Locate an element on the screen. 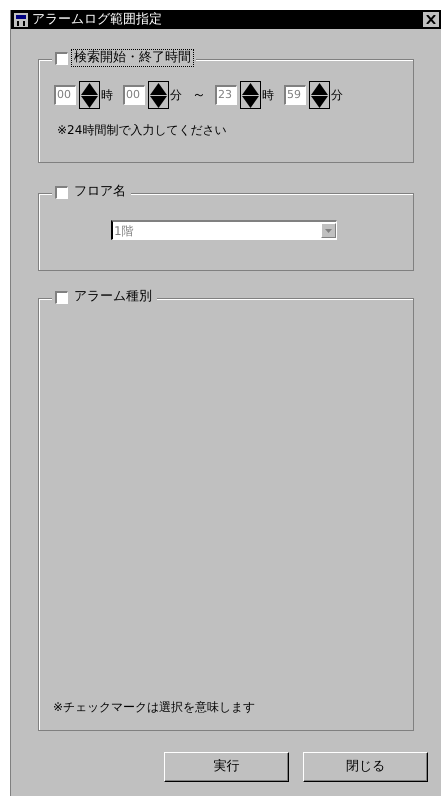 This screenshot has width=441, height=796. close-button is located at coordinates (431, 19).